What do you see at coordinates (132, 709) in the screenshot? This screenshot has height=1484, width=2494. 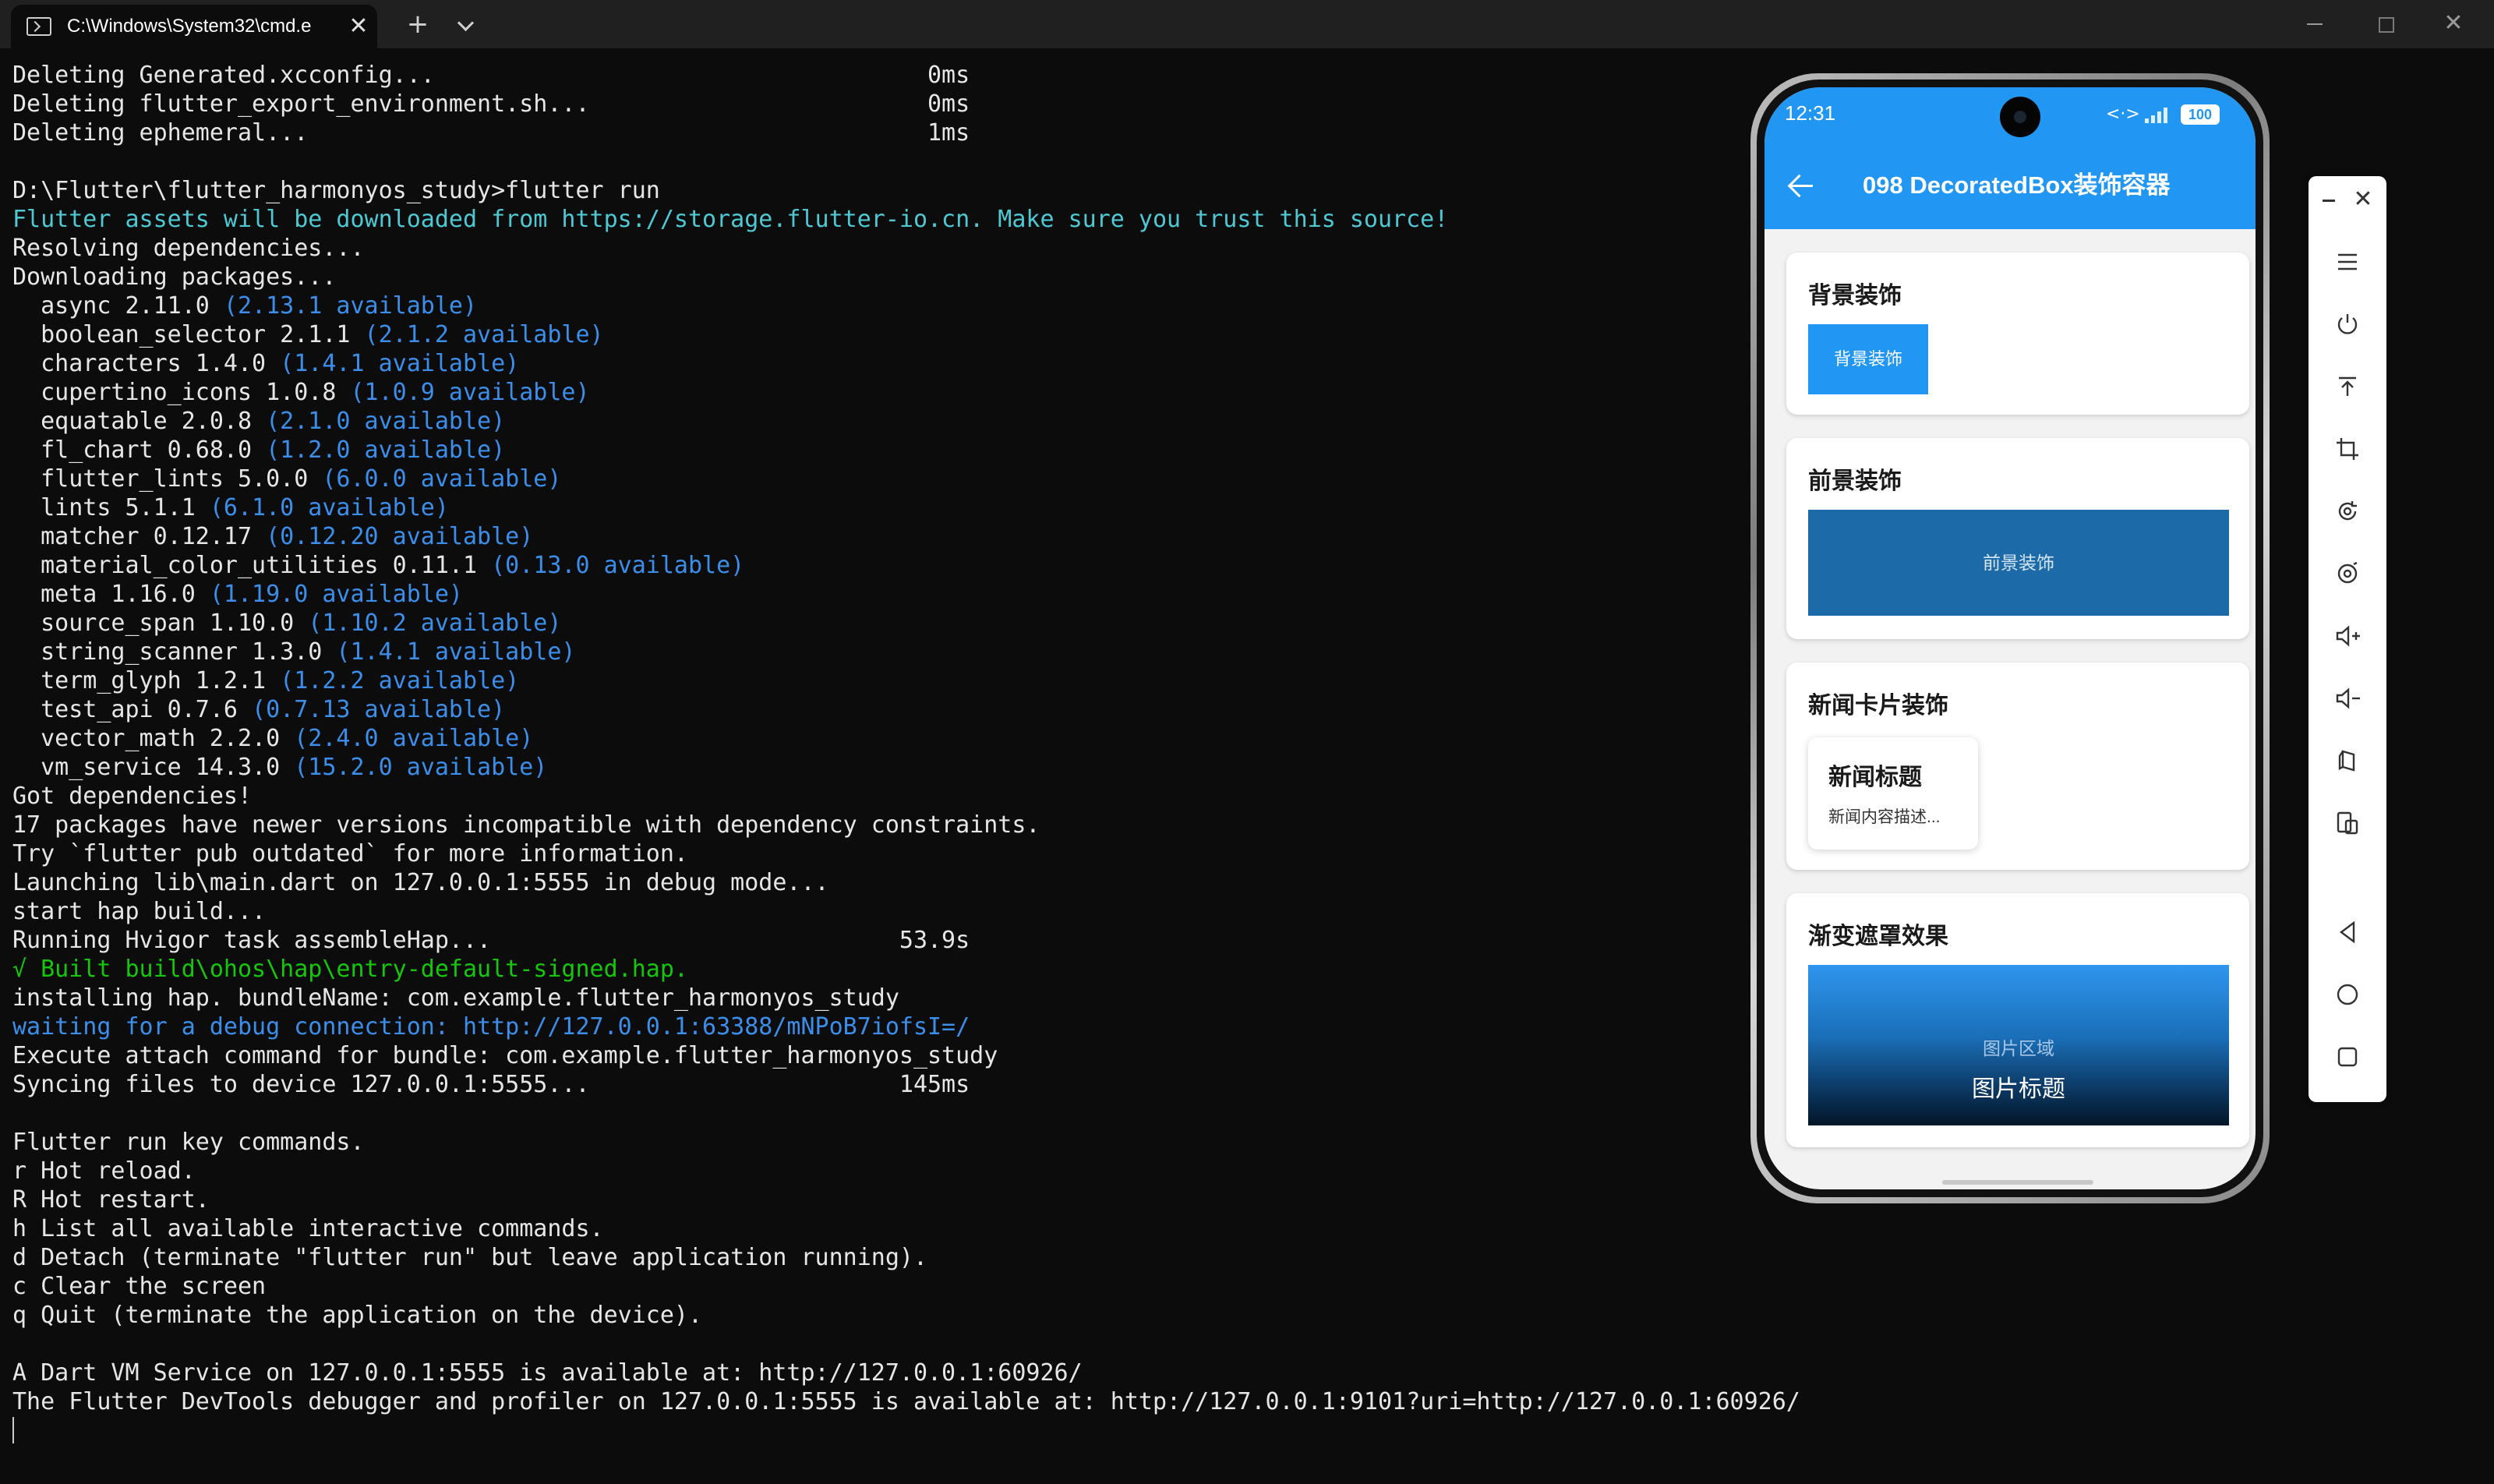 I see `terminal-line-text: test_api 0.7.6` at bounding box center [132, 709].